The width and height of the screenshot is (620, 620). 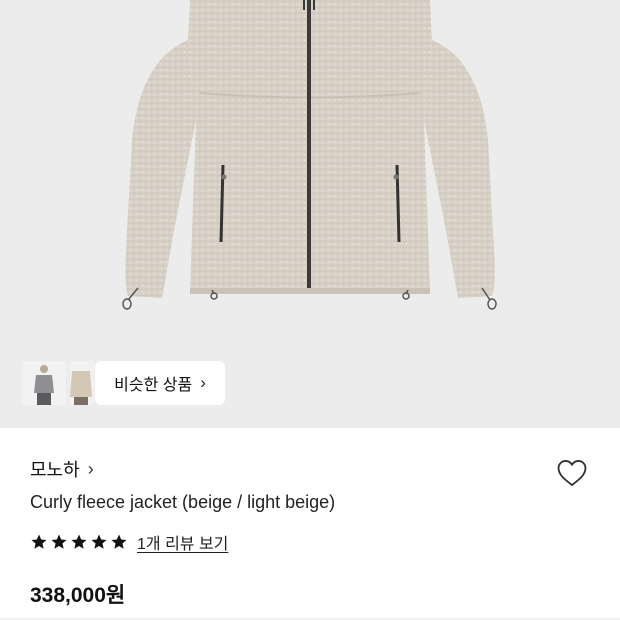 What do you see at coordinates (153, 385) in the screenshot?
I see `similar-products-label: 비슷한 상품` at bounding box center [153, 385].